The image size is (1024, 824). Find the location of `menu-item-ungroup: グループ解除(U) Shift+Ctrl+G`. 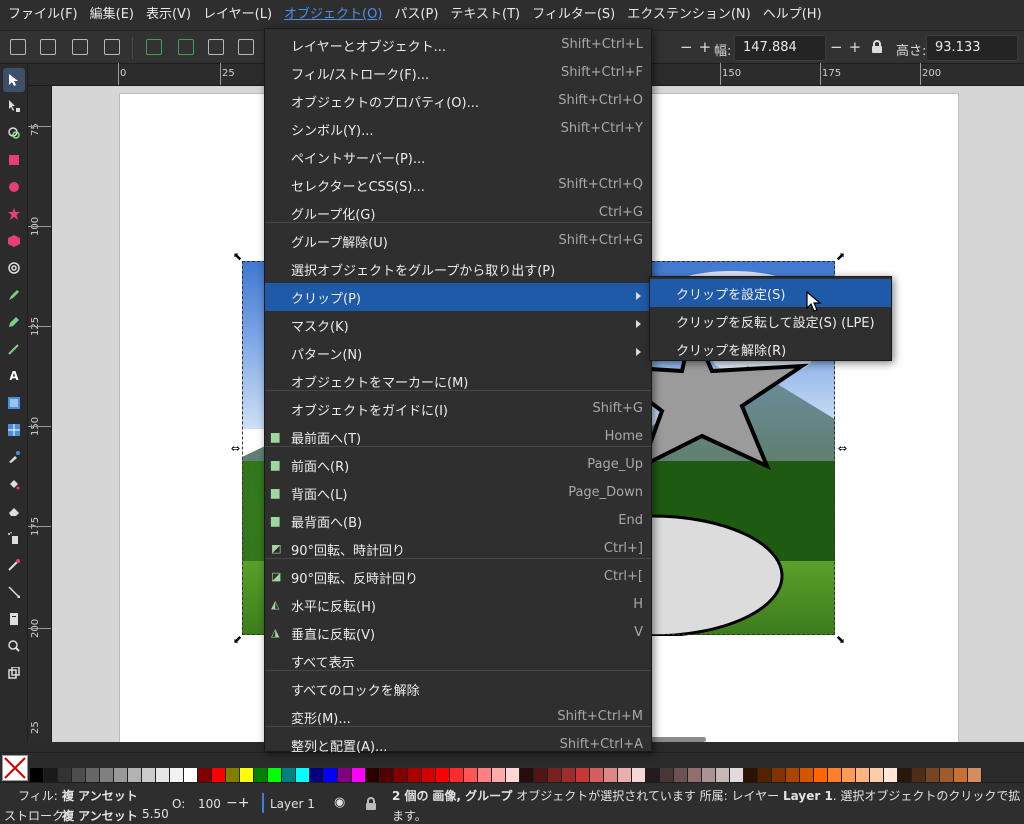

menu-item-ungroup: グループ解除(U) Shift+Ctrl+G is located at coordinates (458, 241).